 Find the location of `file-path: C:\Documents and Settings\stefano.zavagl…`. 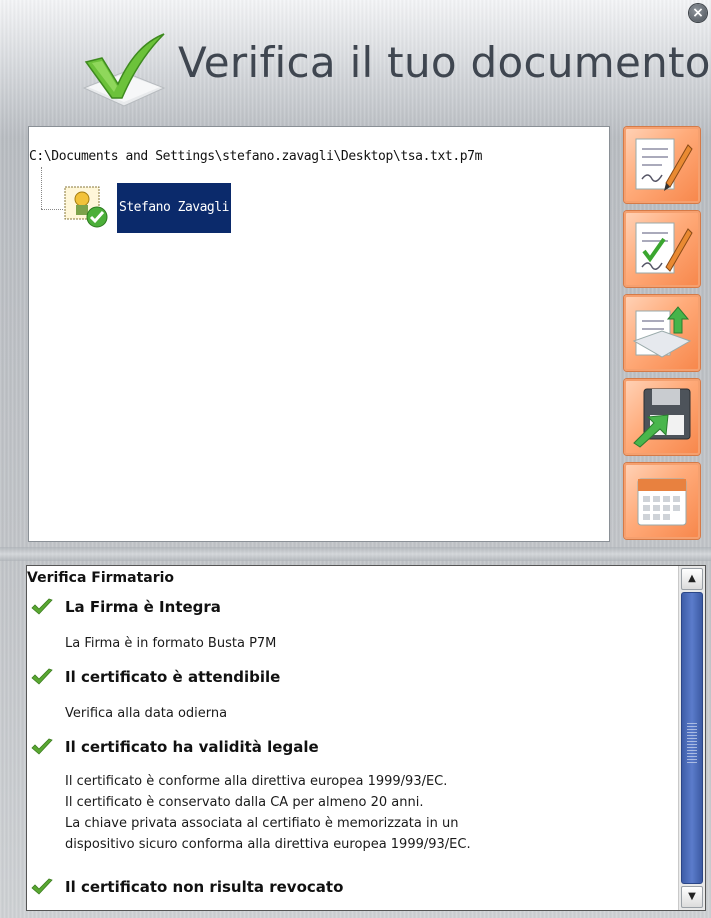

file-path: C:\Documents and Settings\stefano.zavagl… is located at coordinates (256, 156).